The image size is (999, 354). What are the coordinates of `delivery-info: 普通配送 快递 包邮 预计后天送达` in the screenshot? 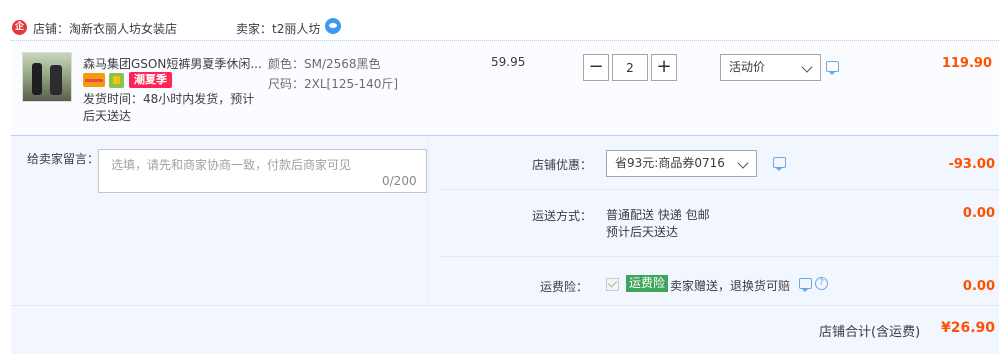 It's located at (658, 224).